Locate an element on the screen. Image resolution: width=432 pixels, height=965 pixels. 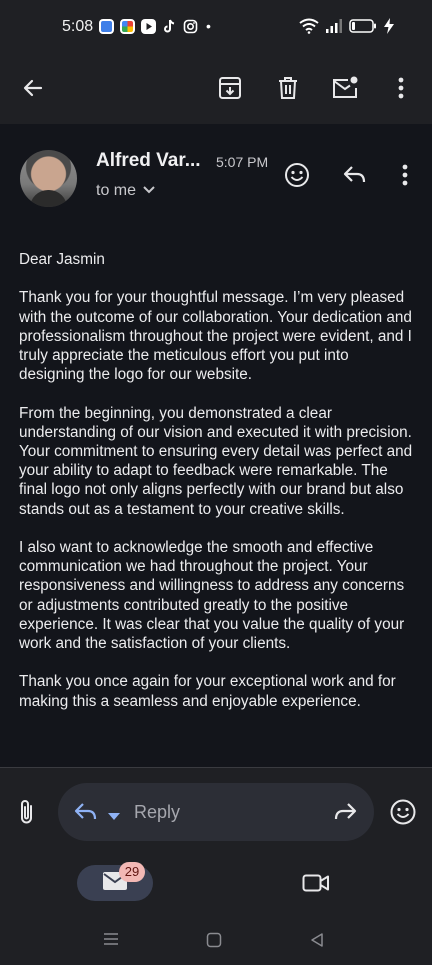
photos-icon is located at coordinates (127, 26).